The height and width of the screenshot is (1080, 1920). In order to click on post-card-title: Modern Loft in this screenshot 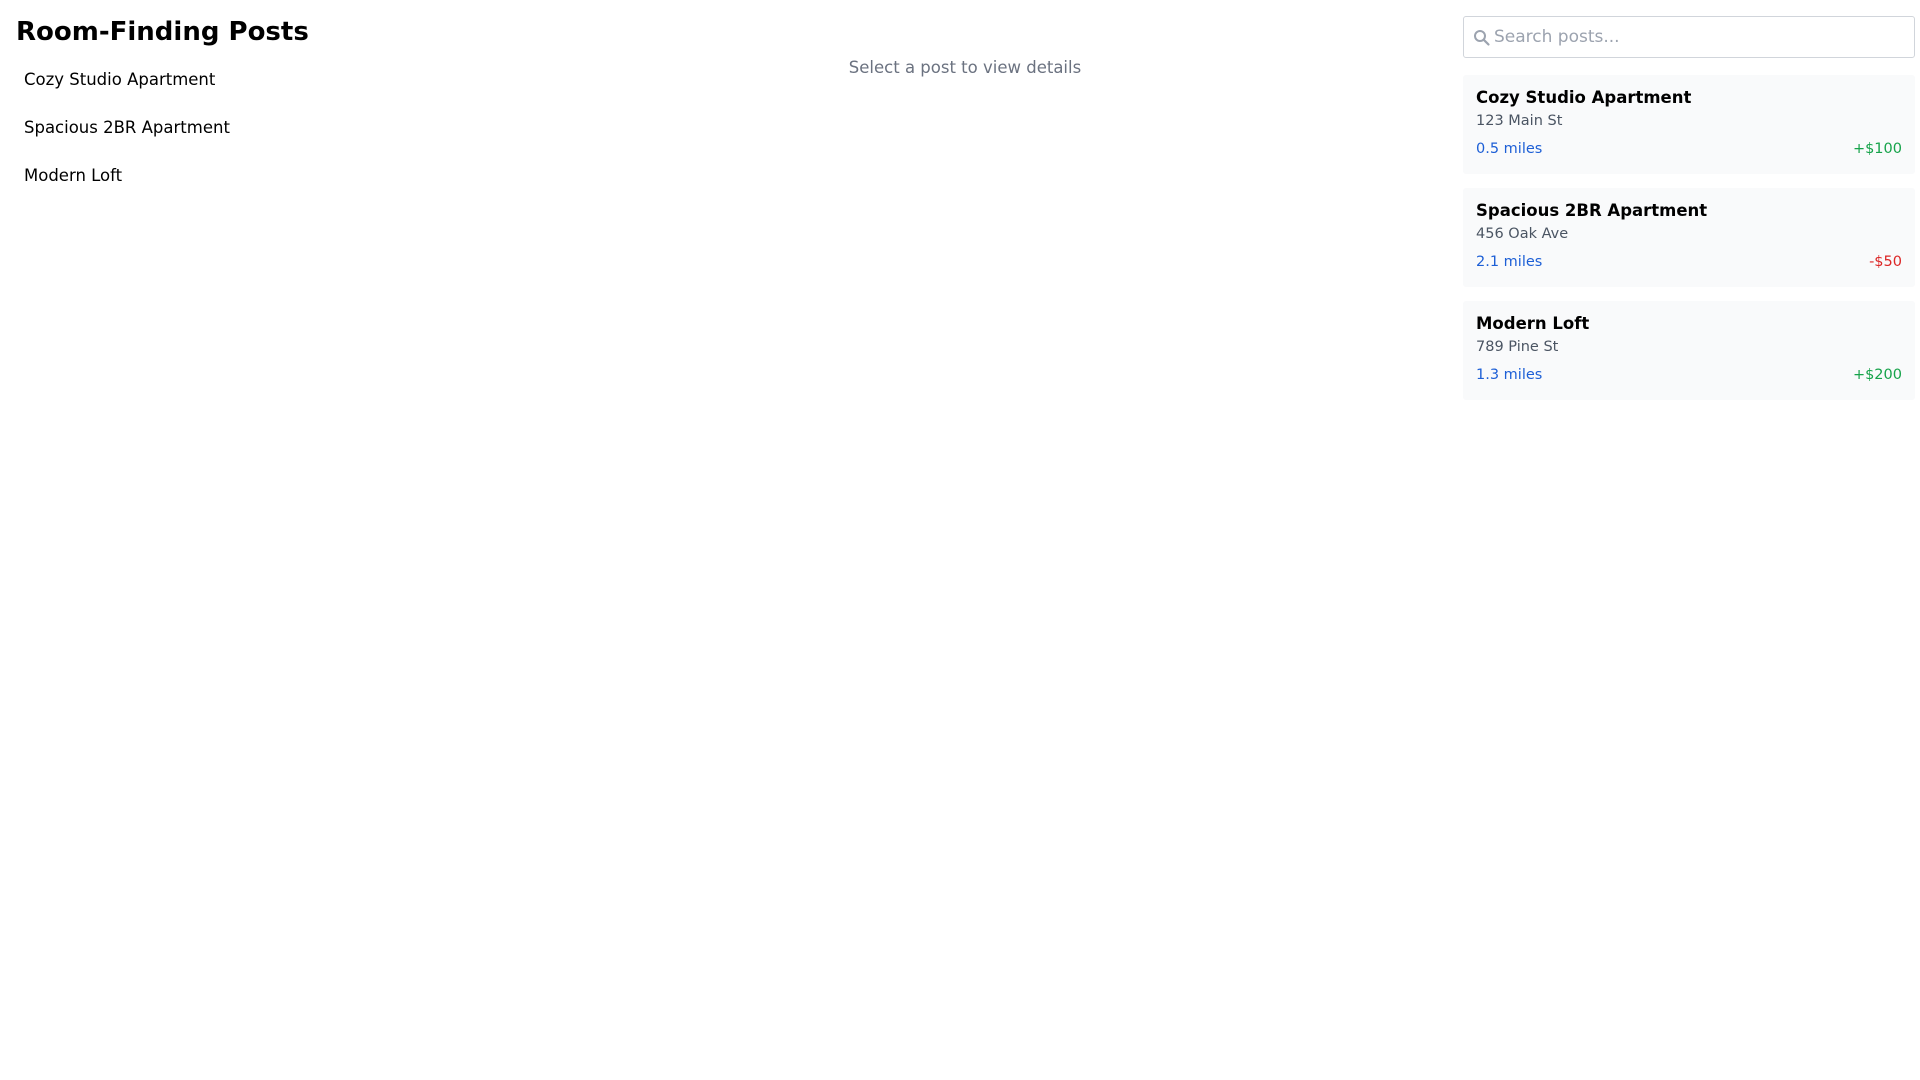, I will do `click(1533, 323)`.